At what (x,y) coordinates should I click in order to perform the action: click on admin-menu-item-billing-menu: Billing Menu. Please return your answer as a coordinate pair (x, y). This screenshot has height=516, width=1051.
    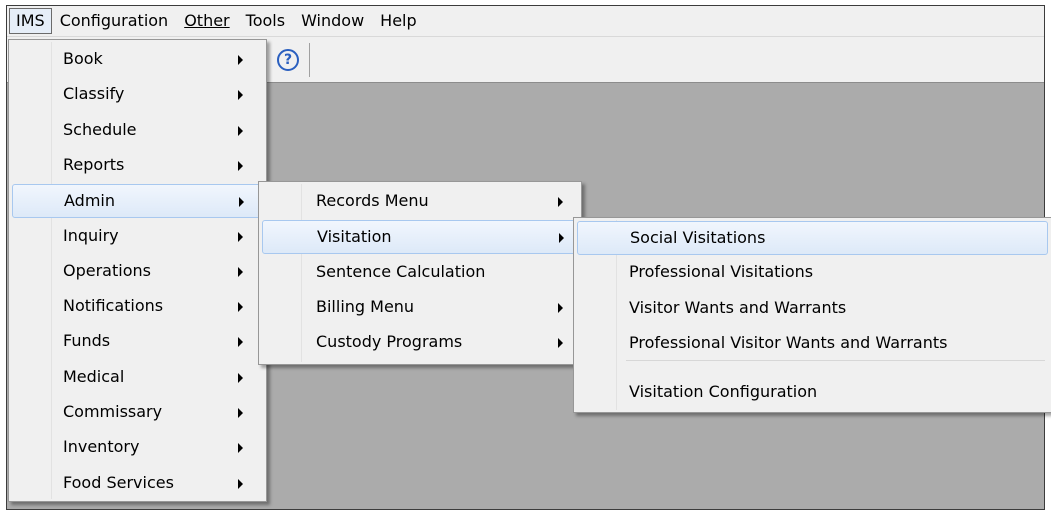
    Looking at the image, I should click on (420, 308).